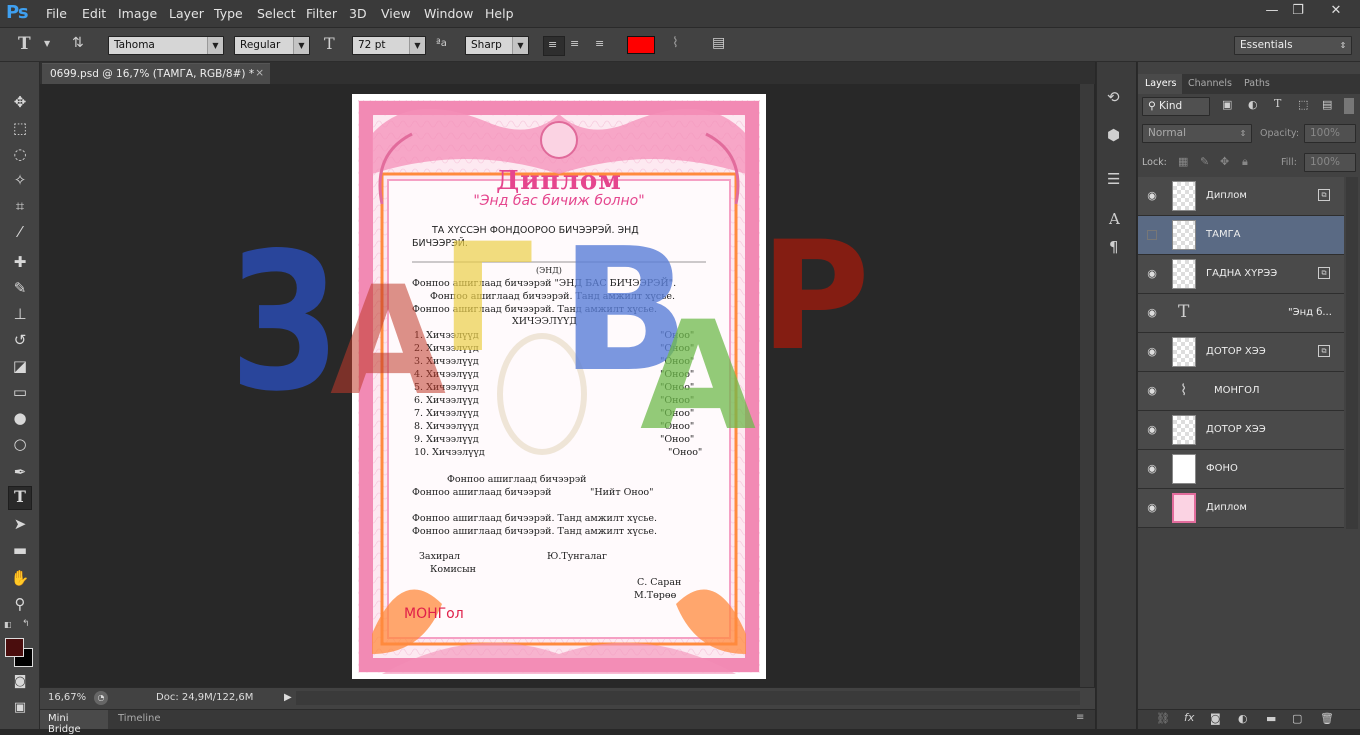 This screenshot has width=1360, height=735. What do you see at coordinates (1152, 235) in the screenshot?
I see `hidden-eye-icon` at bounding box center [1152, 235].